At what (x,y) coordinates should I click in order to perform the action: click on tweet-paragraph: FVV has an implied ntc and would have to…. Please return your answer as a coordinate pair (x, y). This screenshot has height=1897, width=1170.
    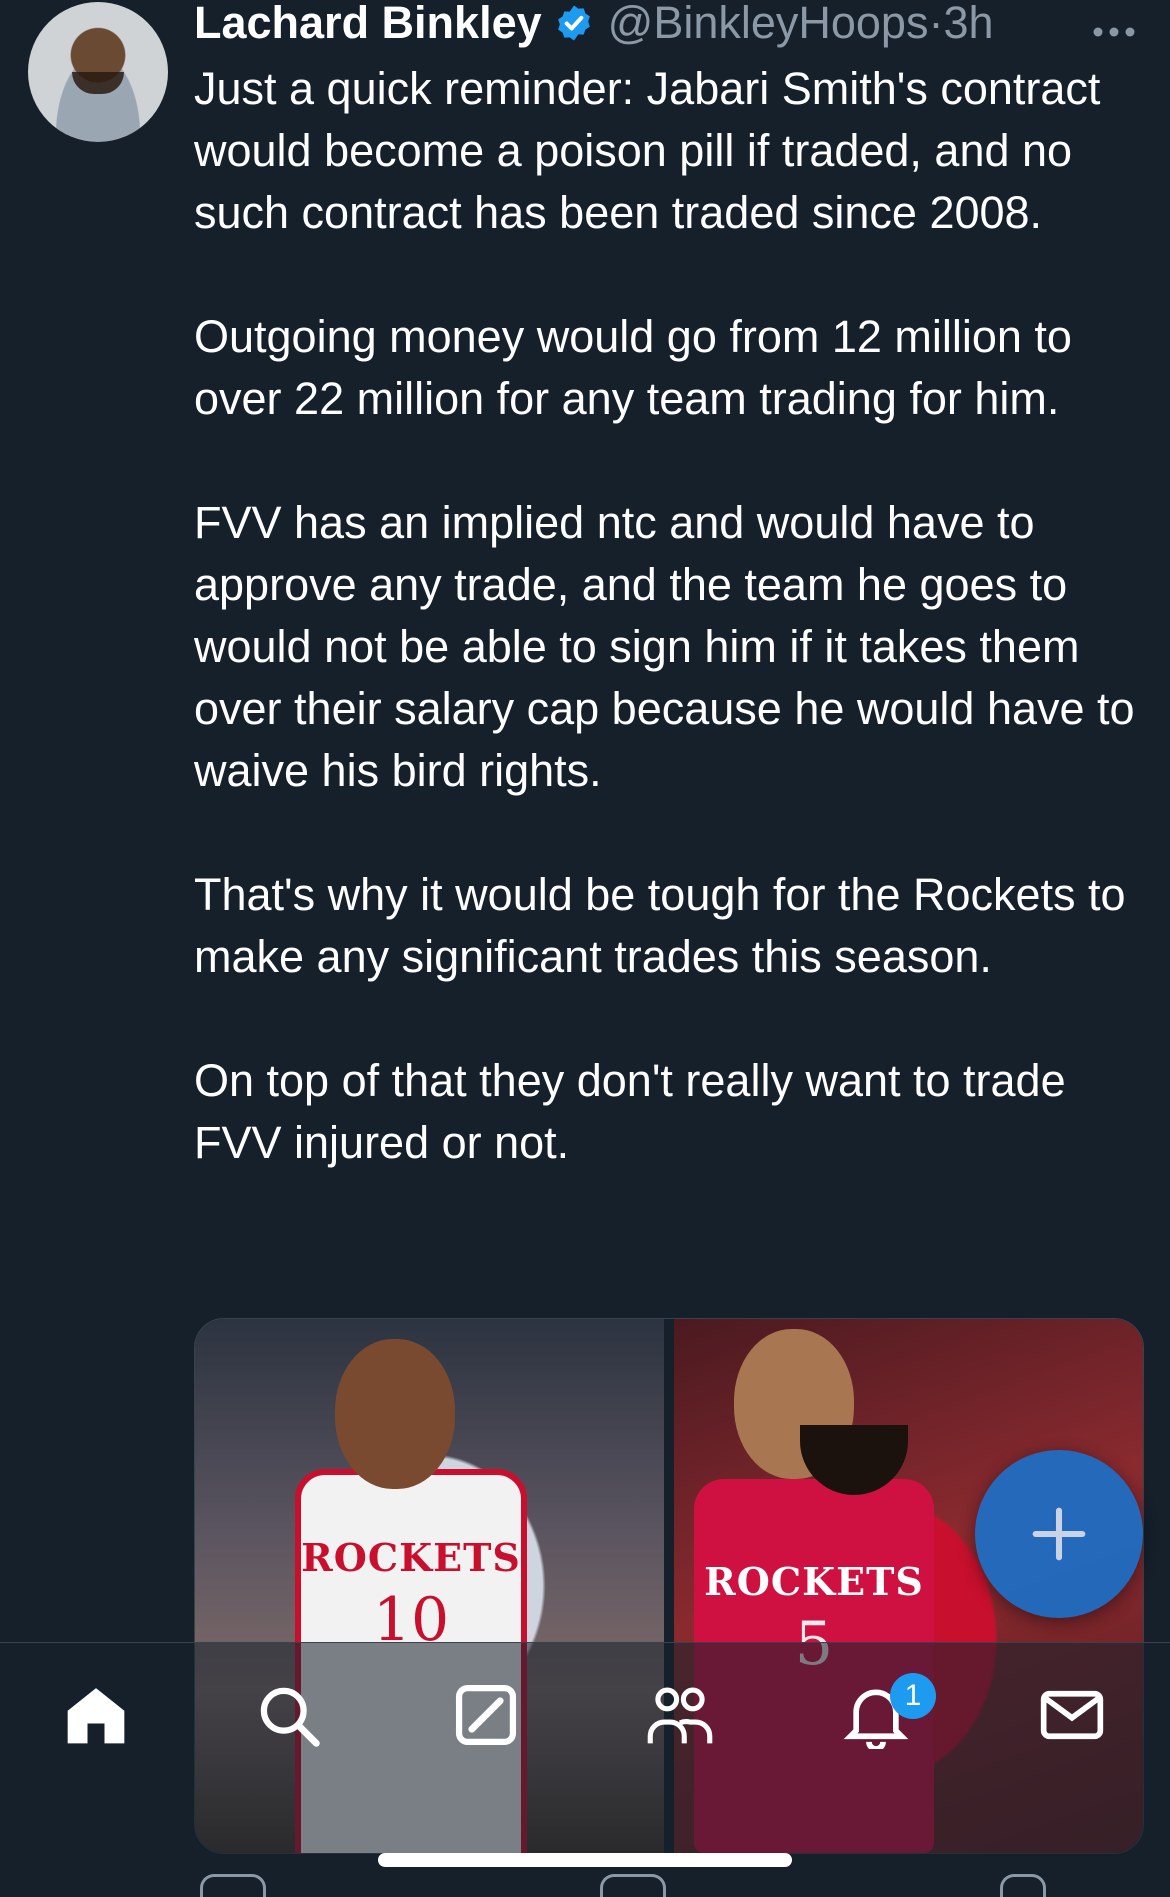
    Looking at the image, I should click on (664, 646).